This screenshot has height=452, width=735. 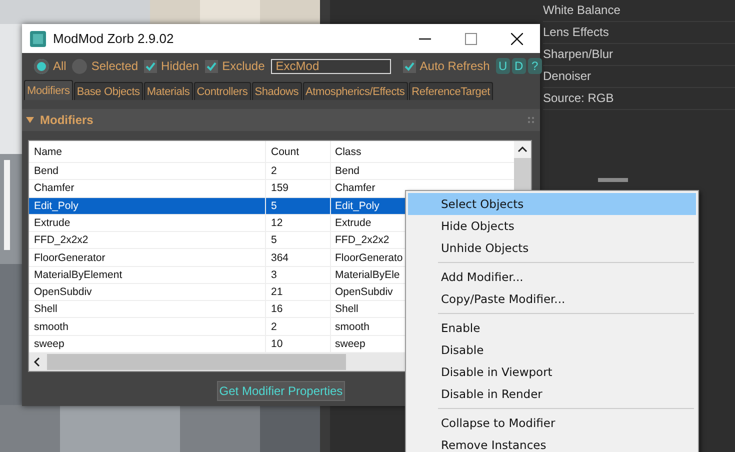 I want to click on panel-item: Source: RGB, so click(x=639, y=99).